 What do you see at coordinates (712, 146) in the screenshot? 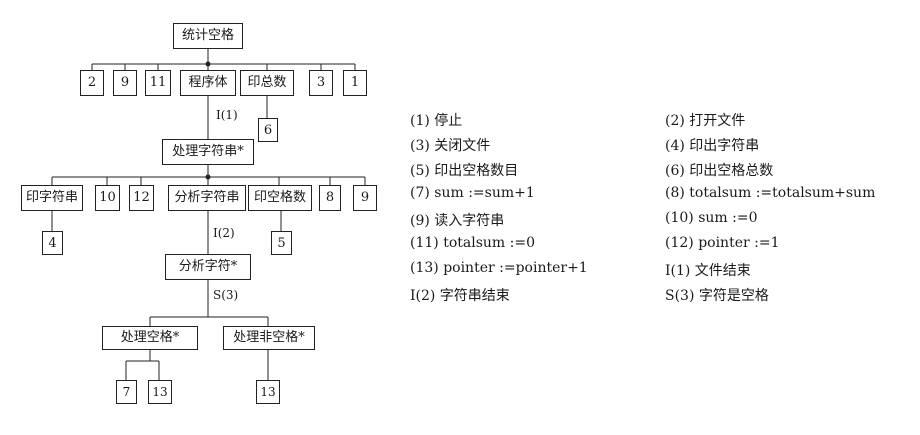
I see `legend-item: (4) 印出字符串` at bounding box center [712, 146].